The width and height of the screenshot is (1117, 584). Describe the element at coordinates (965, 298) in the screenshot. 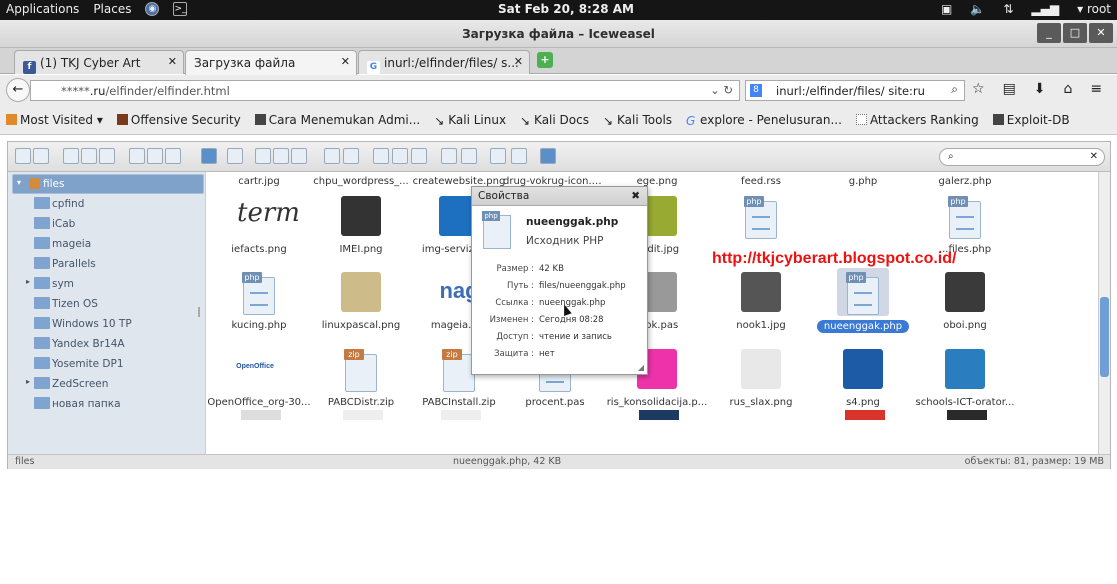

I see `file-item: oboi.png` at that location.